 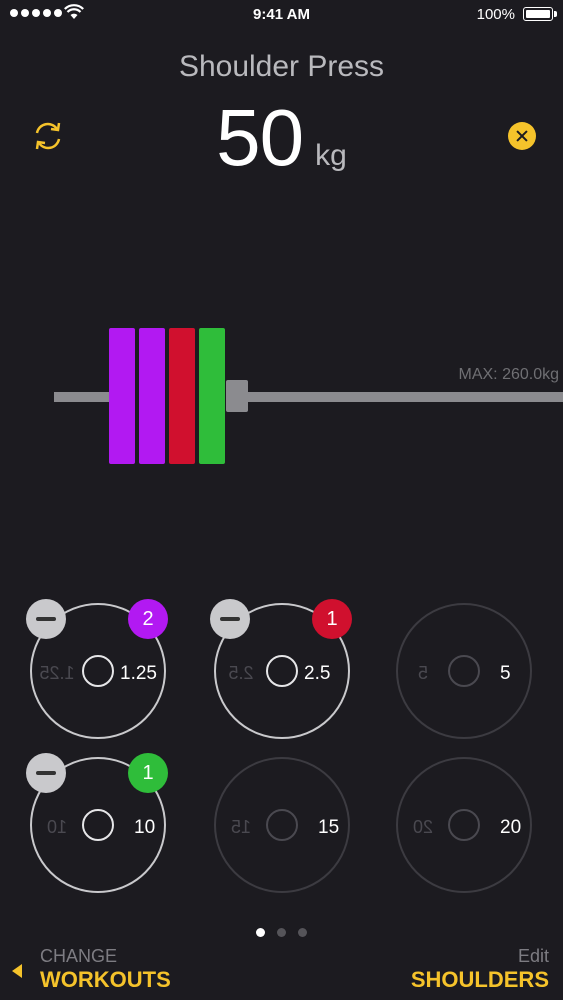 I want to click on bar-left-sleeve, so click(x=82, y=397).